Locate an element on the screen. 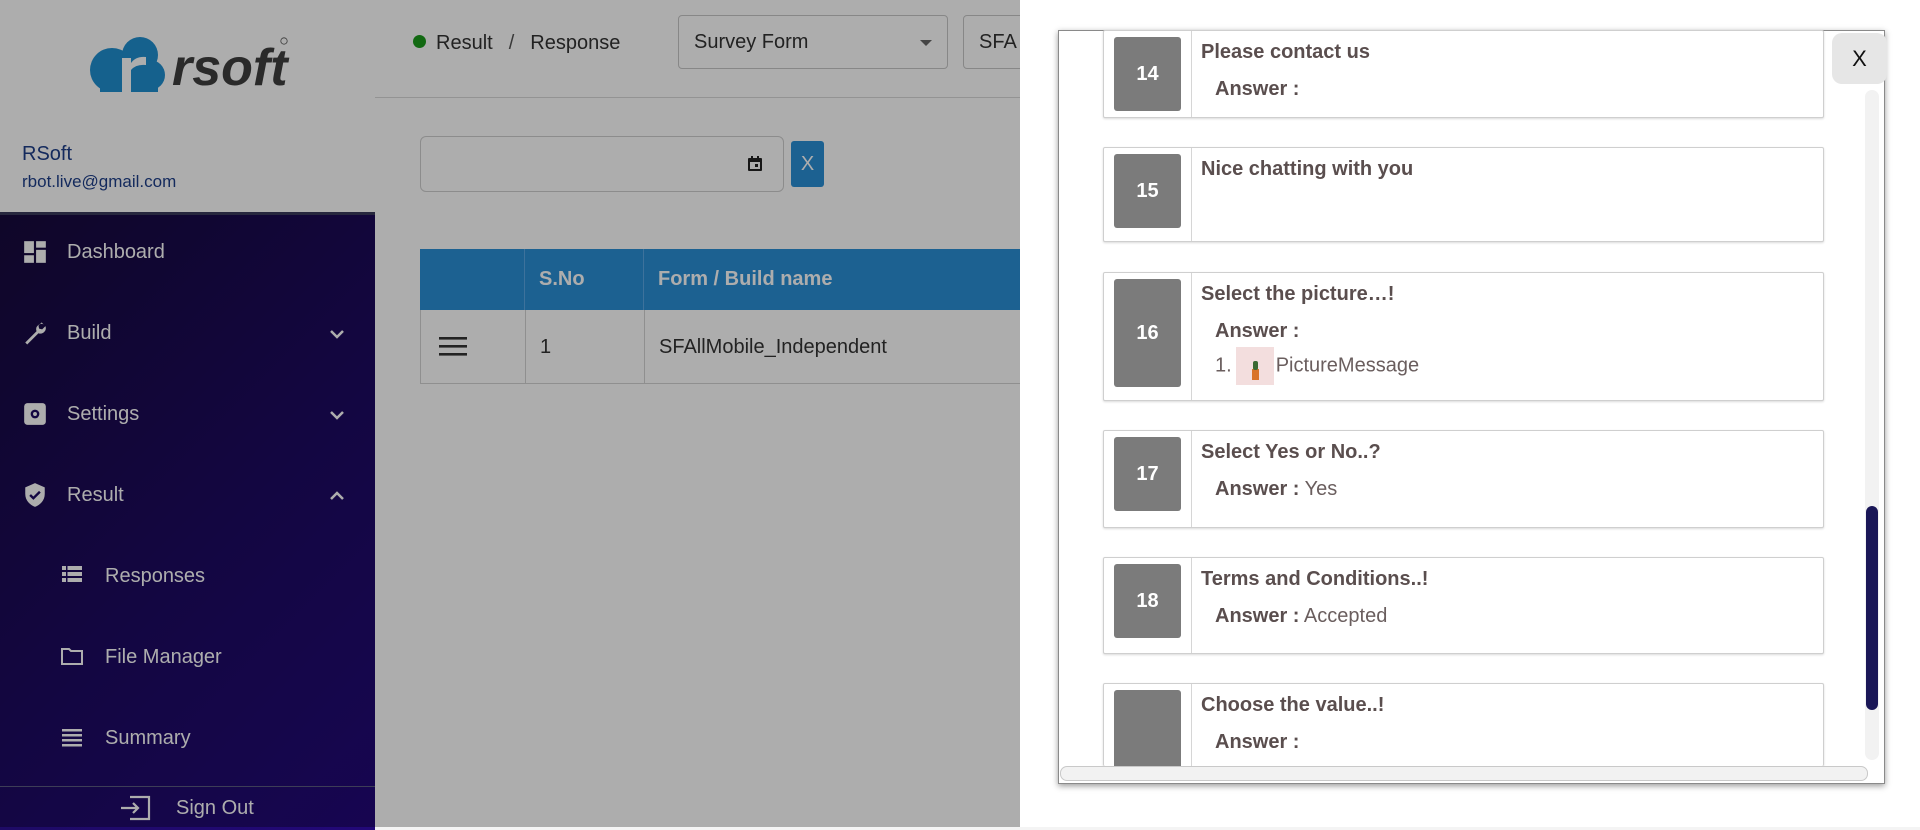  answer-value: Yes is located at coordinates (1321, 489).